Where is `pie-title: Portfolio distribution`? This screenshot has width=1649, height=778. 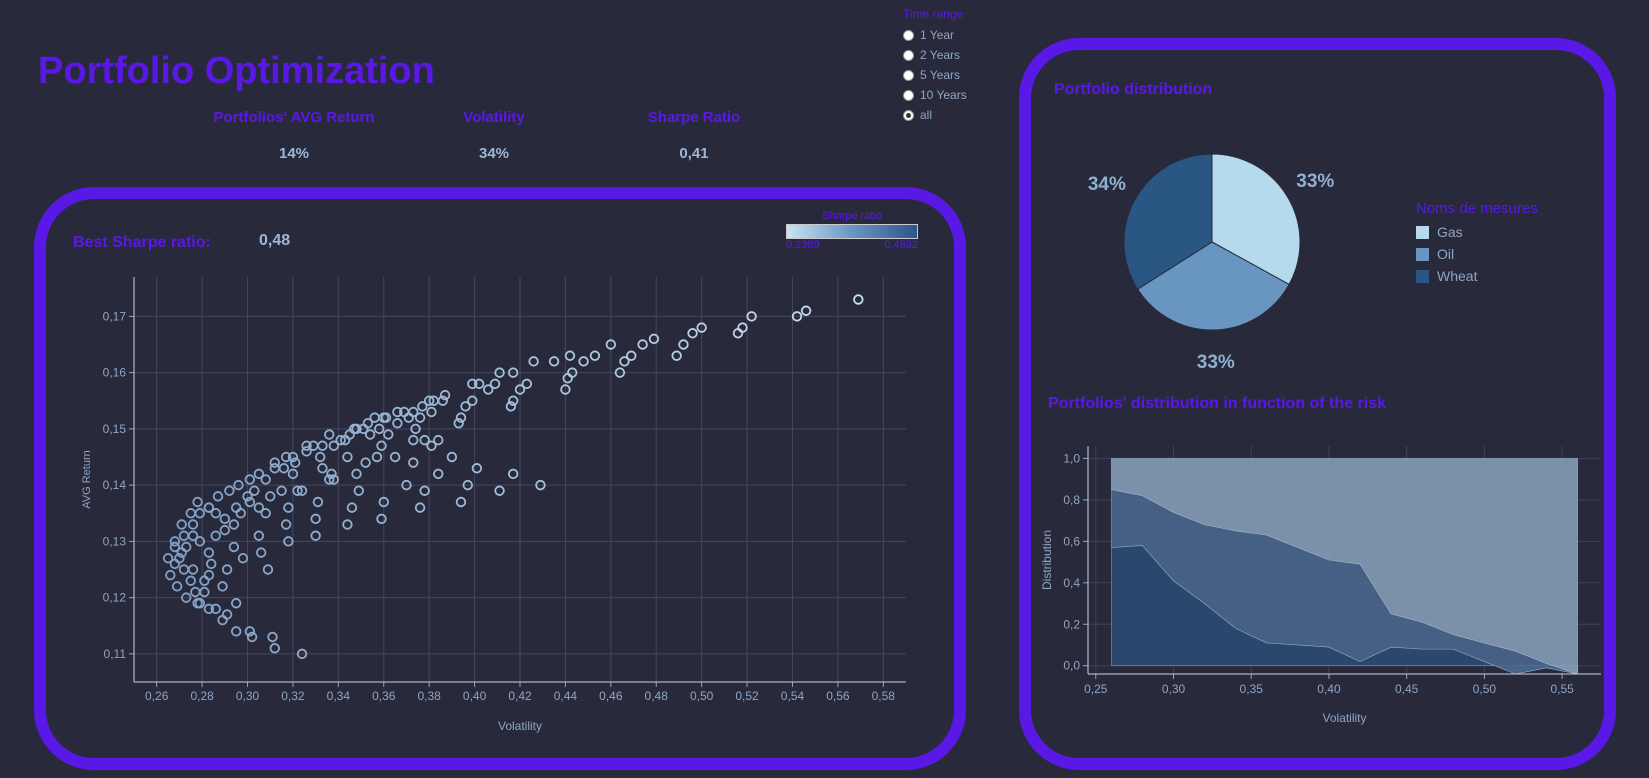 pie-title: Portfolio distribution is located at coordinates (1133, 89).